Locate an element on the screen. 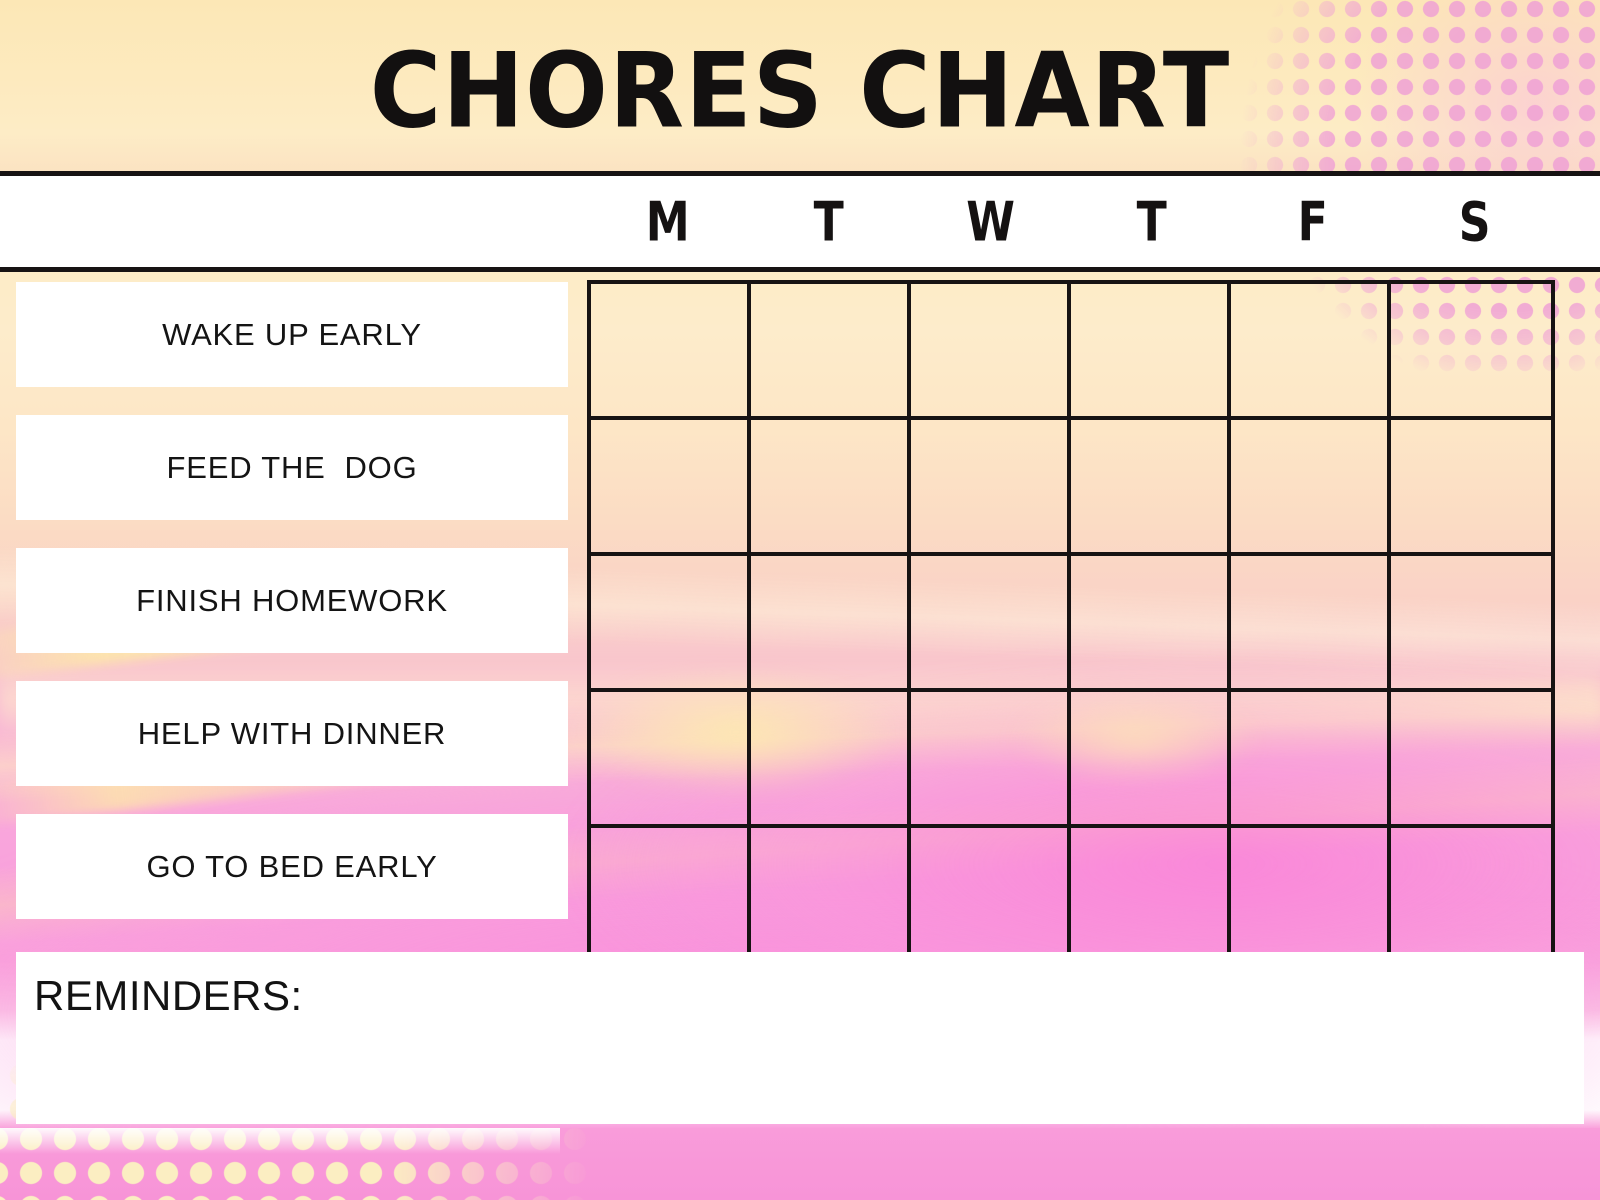  day-header-tuesday: T is located at coordinates (829, 221).